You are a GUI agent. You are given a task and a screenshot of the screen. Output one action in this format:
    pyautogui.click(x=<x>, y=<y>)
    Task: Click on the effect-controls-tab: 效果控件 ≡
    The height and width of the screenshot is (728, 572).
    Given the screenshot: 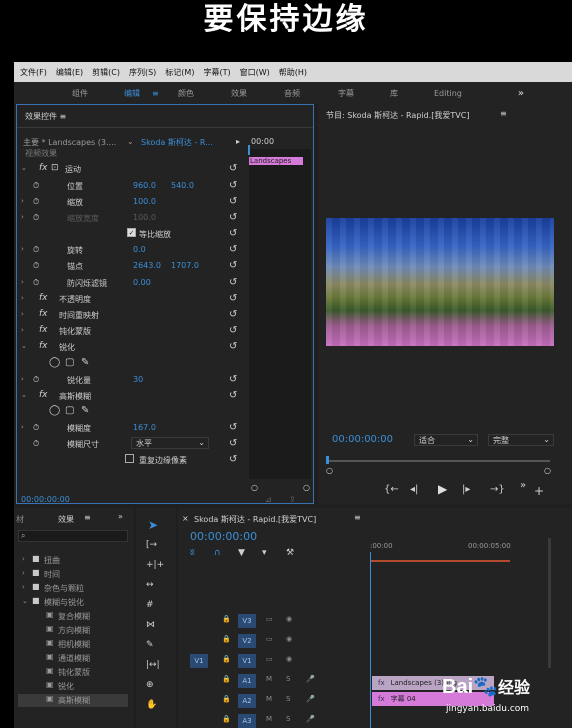 What is the action you would take?
    pyautogui.click(x=45, y=116)
    